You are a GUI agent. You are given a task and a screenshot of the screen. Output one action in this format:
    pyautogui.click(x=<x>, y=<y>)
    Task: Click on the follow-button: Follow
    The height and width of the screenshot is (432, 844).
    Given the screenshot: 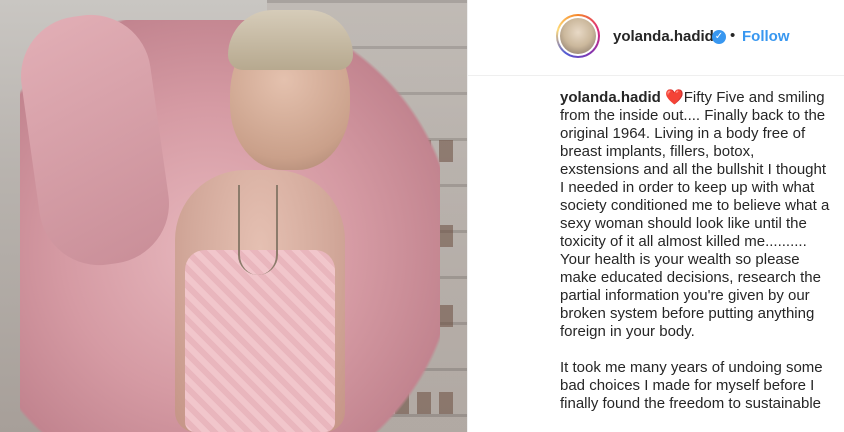 What is the action you would take?
    pyautogui.click(x=766, y=36)
    